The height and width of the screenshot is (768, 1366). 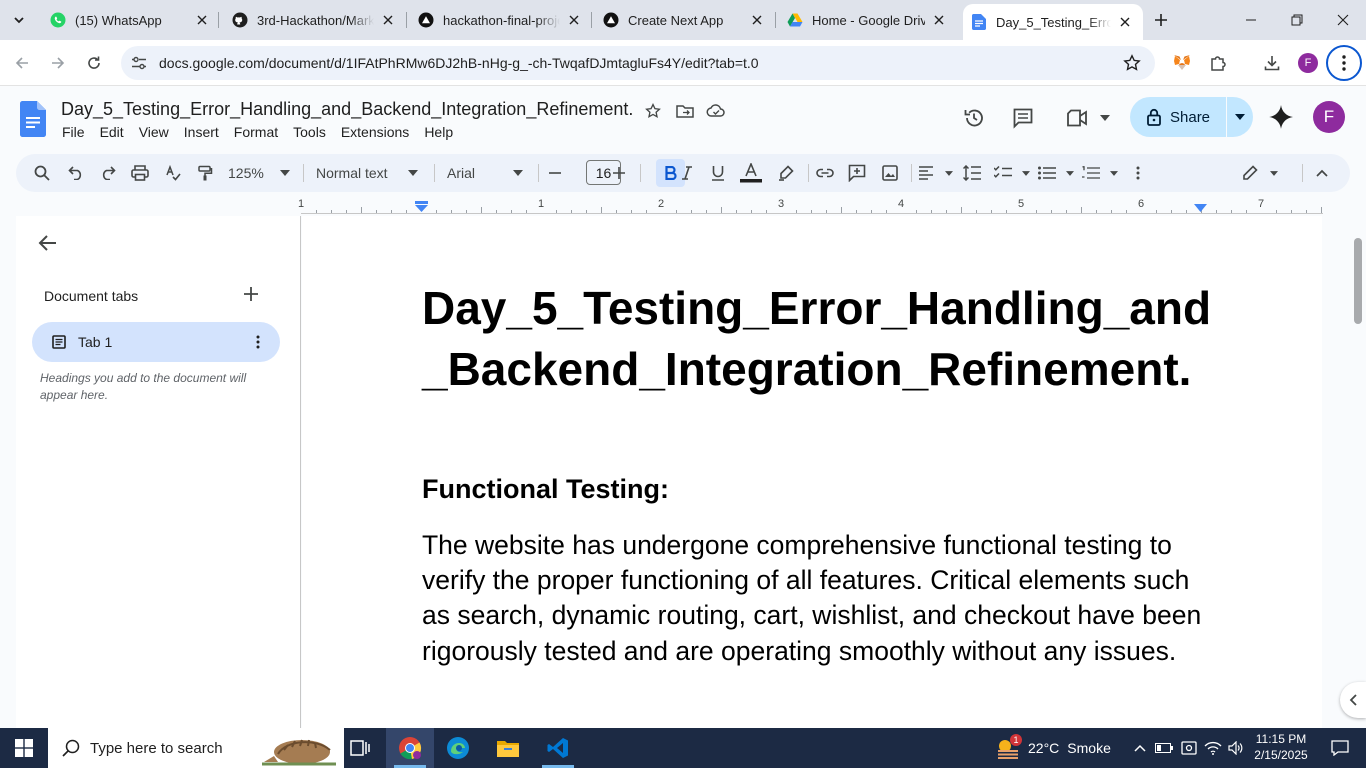 I want to click on spellcheck-icon, so click(x=173, y=173).